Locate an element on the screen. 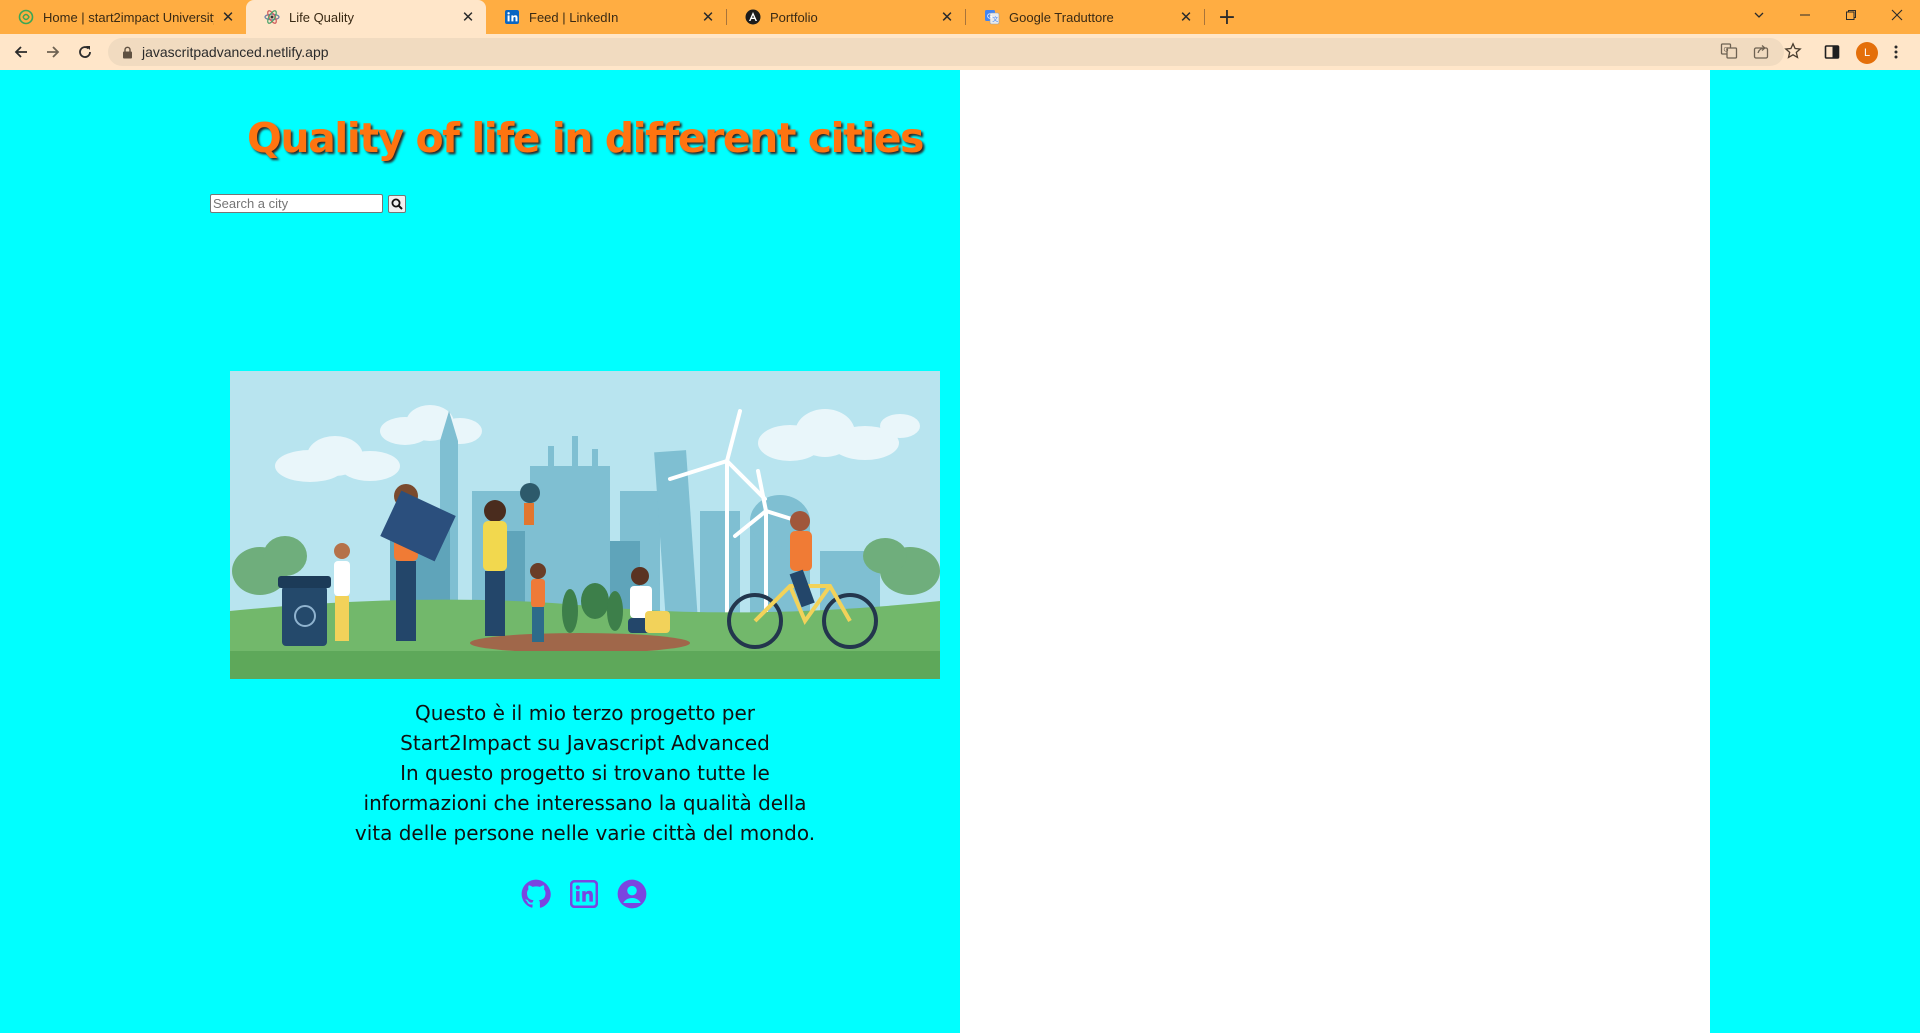  address-bar: javascritpadvanced.netlify.app is located at coordinates (946, 52).